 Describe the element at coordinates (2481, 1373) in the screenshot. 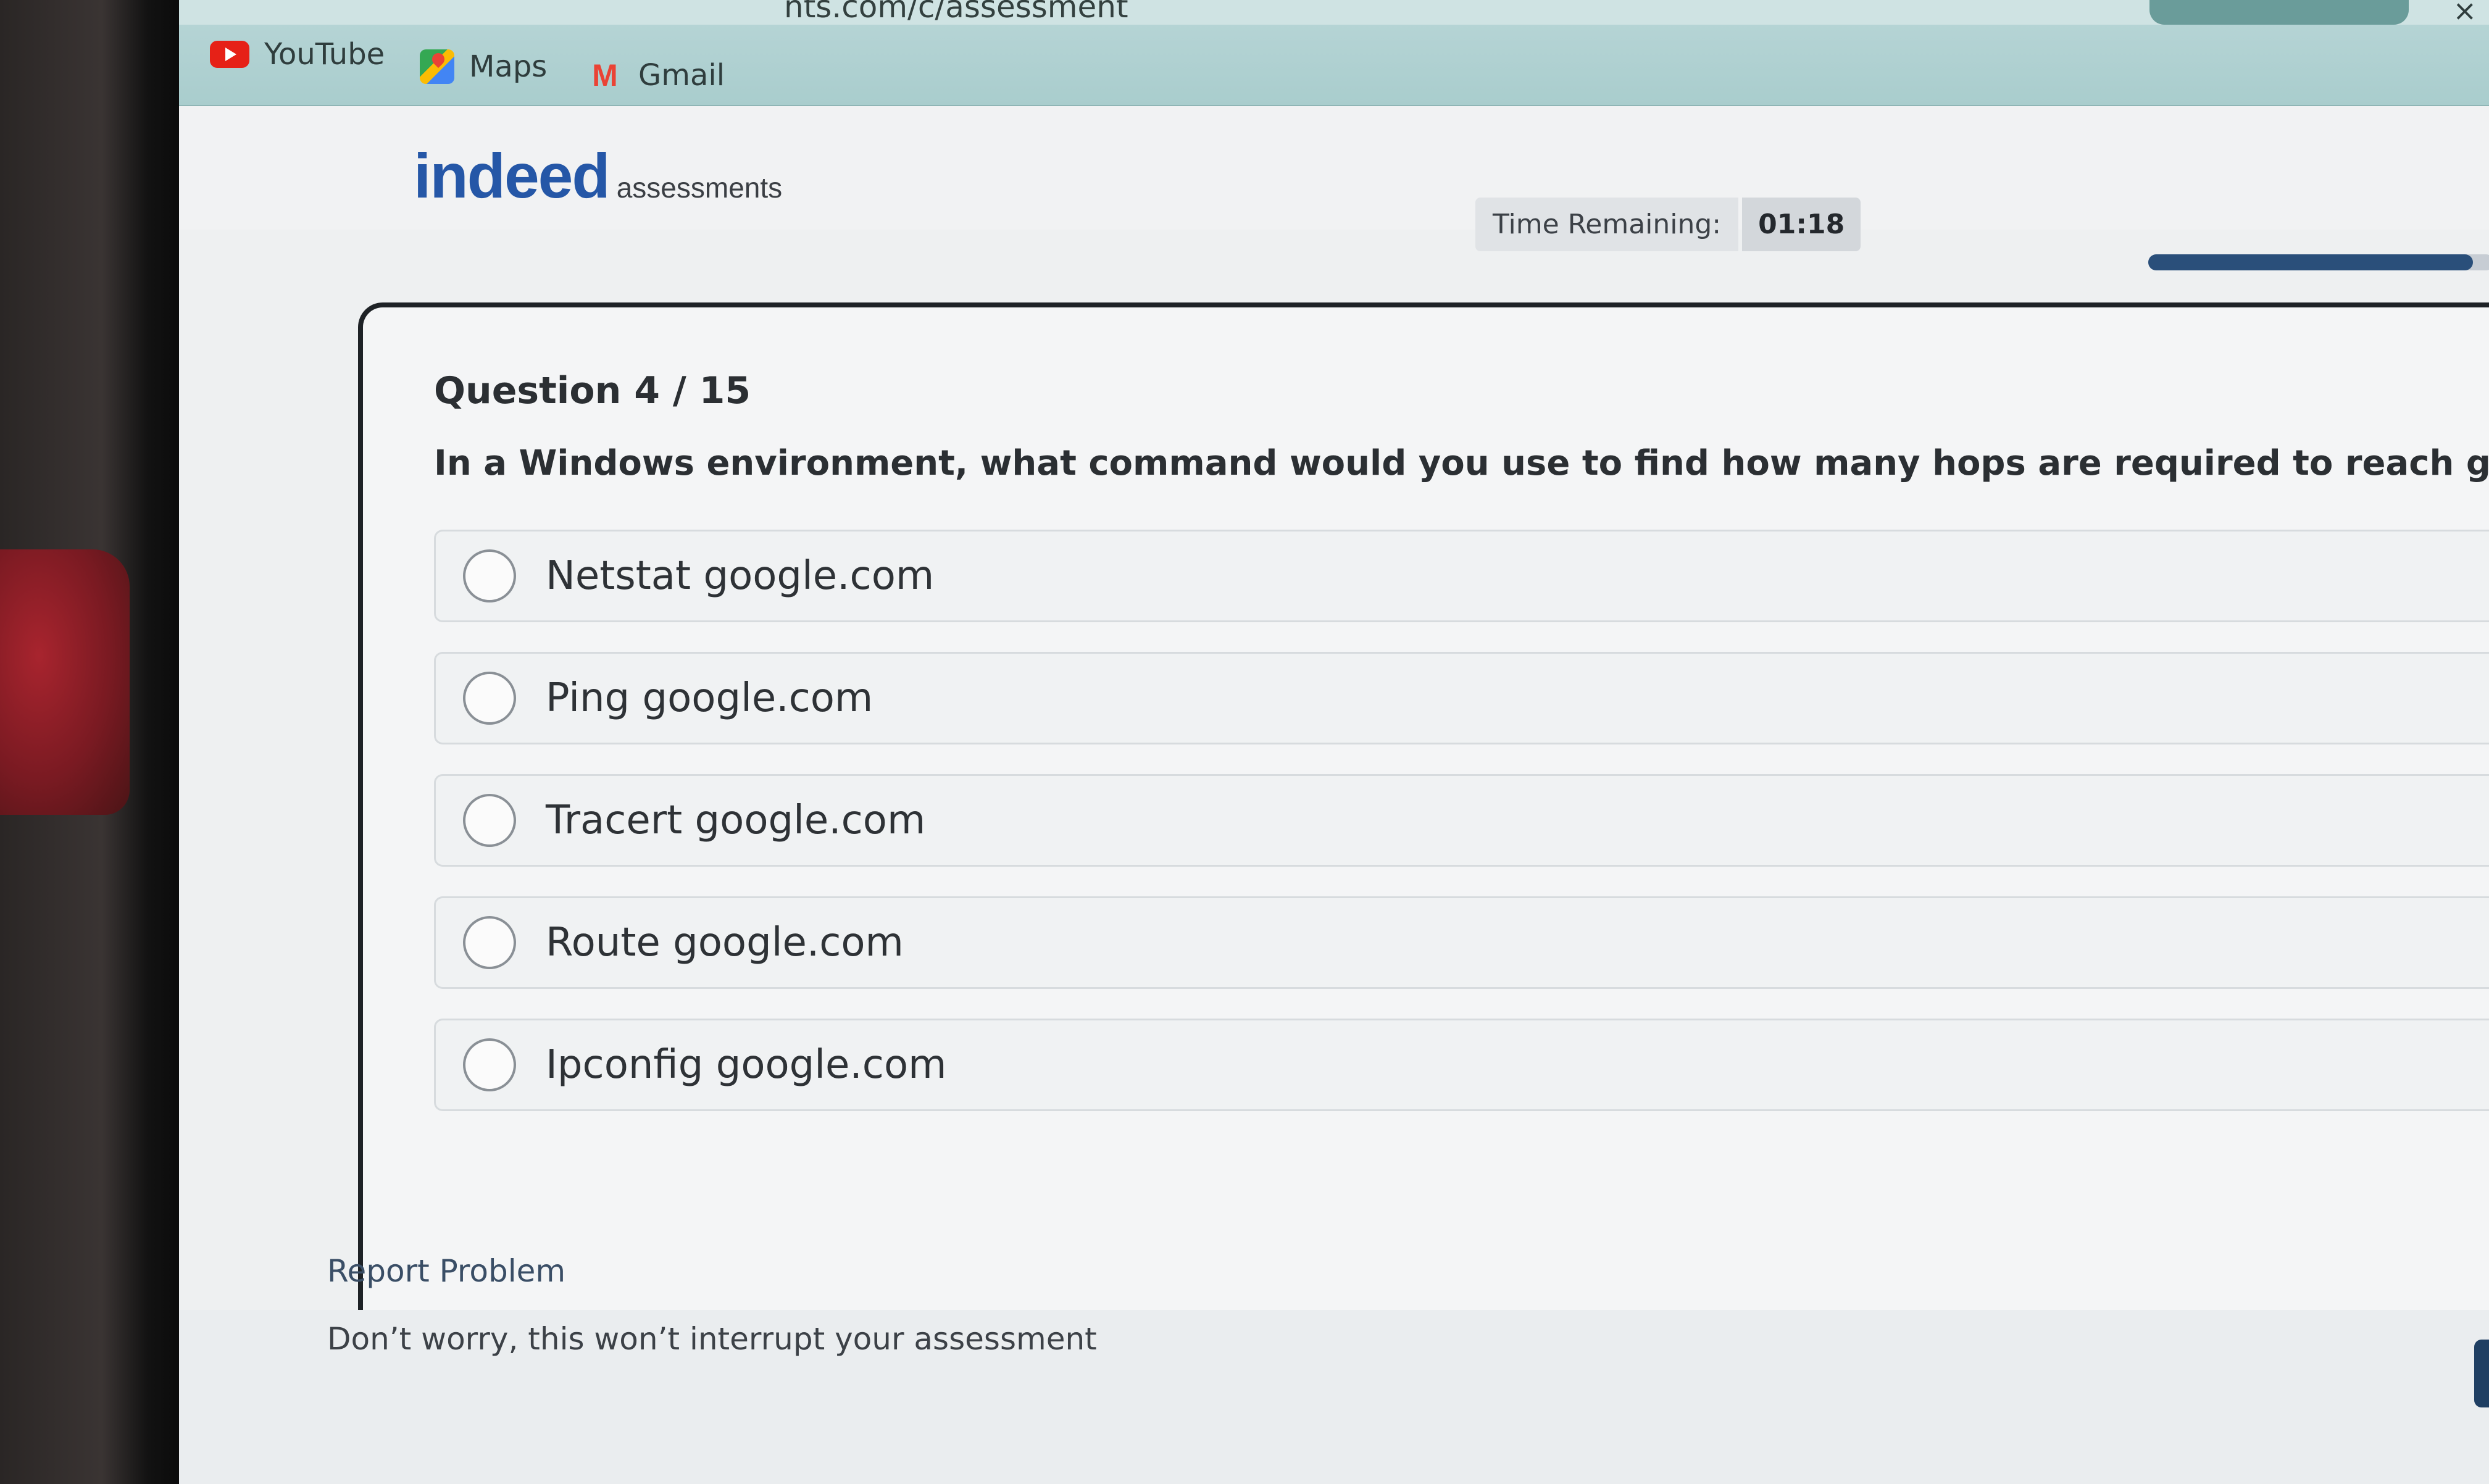

I see `side-tab` at that location.